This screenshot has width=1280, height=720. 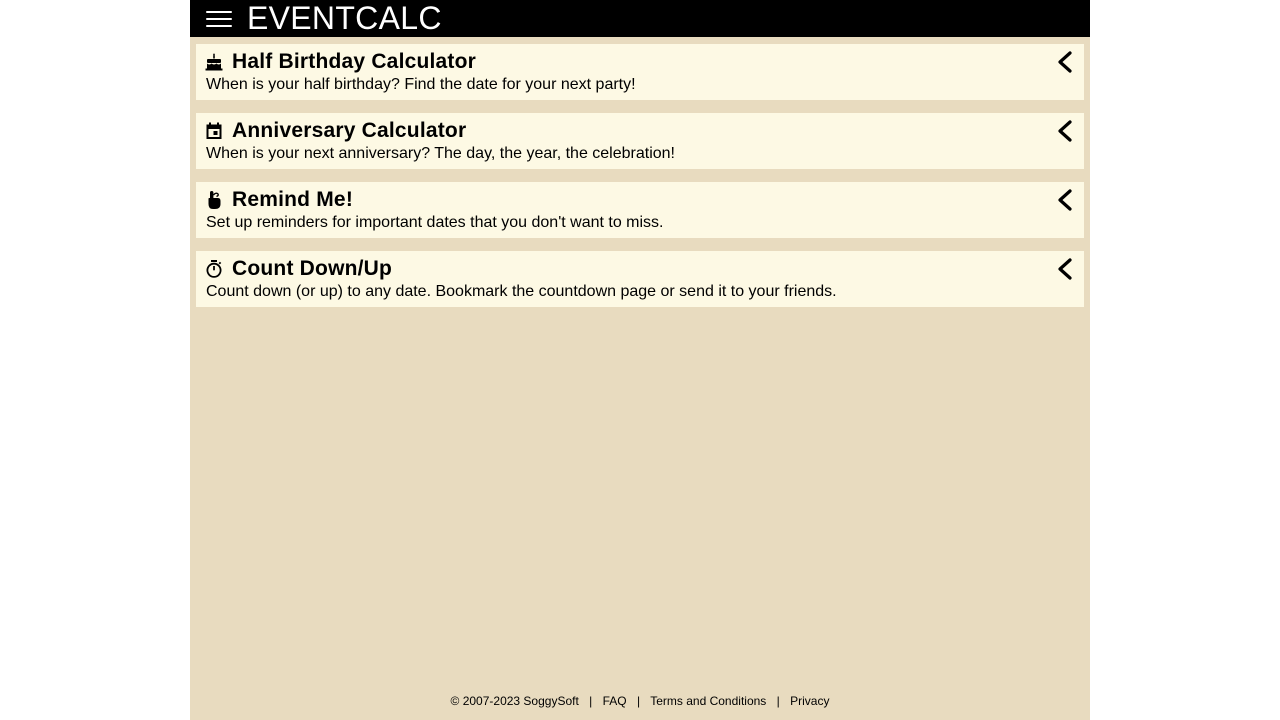 What do you see at coordinates (219, 19) in the screenshot?
I see `hamburger-menu-icon` at bounding box center [219, 19].